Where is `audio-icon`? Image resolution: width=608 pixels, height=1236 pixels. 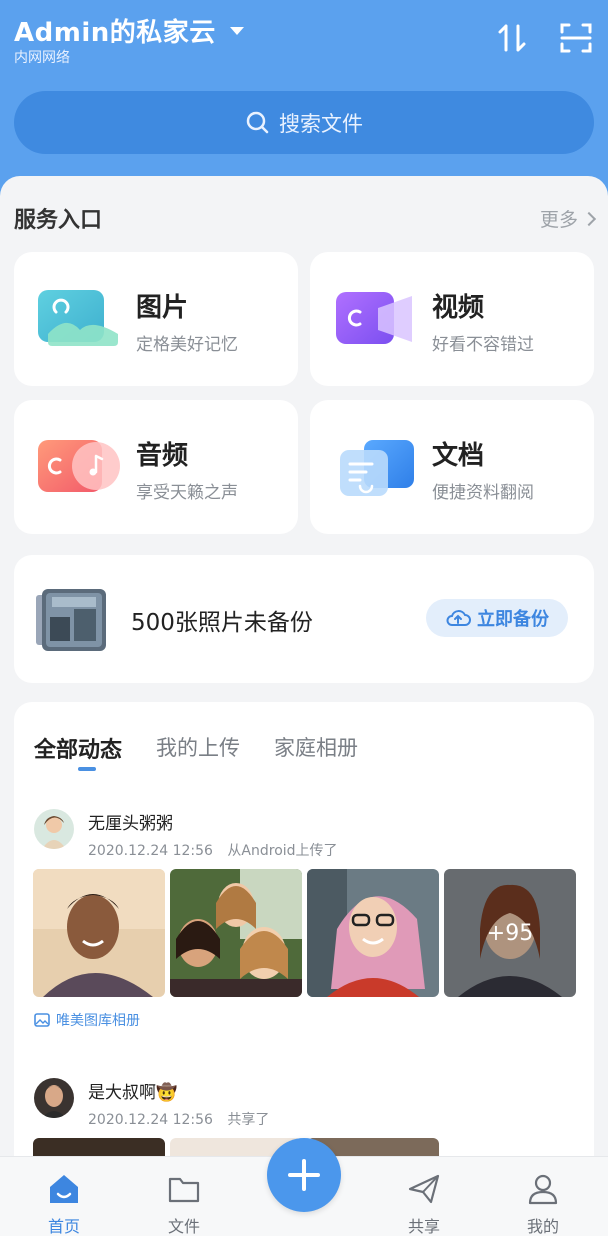
audio-icon is located at coordinates (79, 466).